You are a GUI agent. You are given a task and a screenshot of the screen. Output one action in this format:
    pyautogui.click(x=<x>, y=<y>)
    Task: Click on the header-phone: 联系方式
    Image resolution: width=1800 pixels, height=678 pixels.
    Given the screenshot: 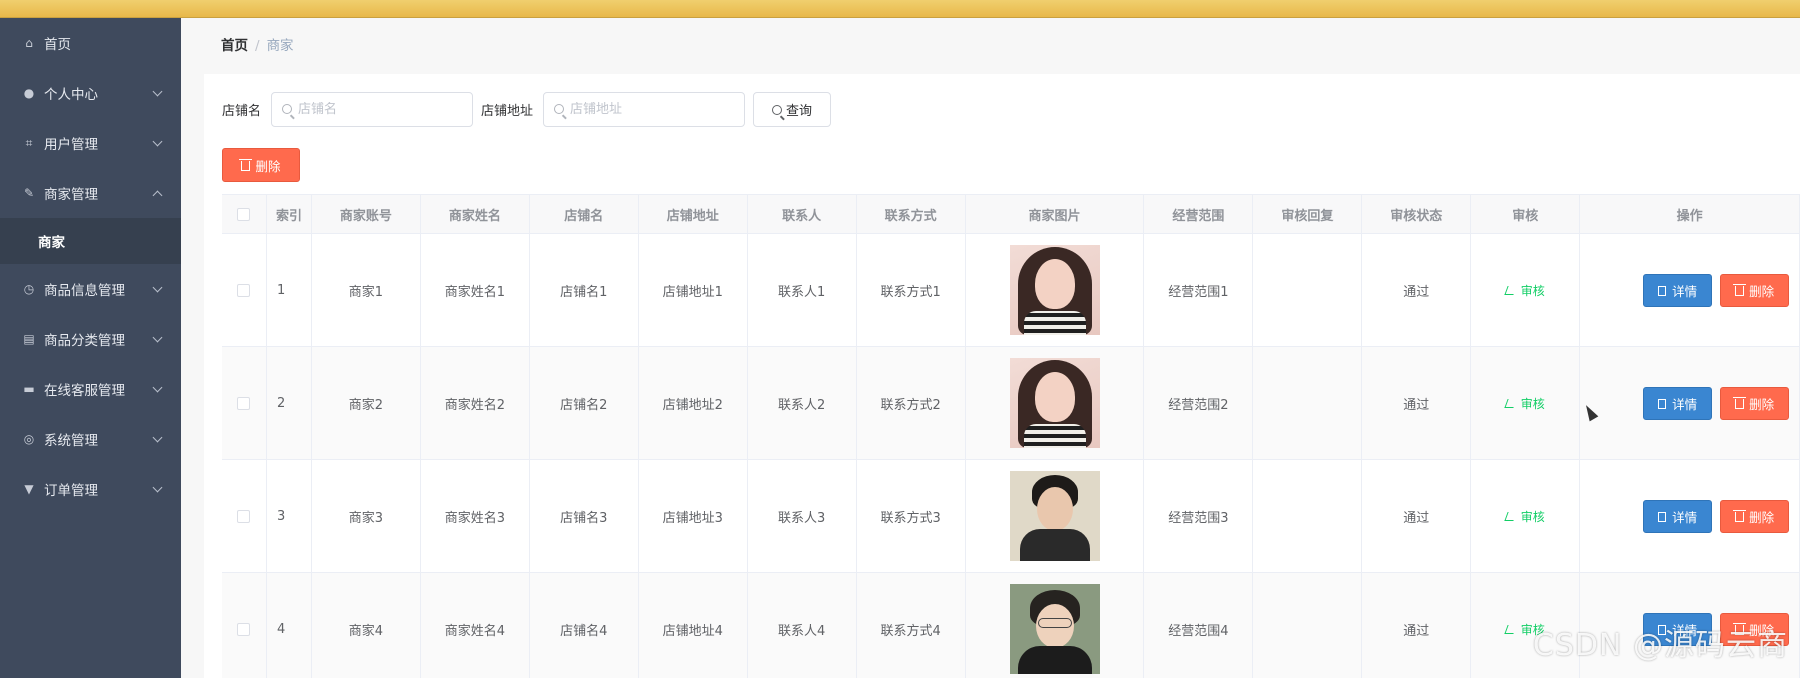 What is the action you would take?
    pyautogui.click(x=911, y=214)
    